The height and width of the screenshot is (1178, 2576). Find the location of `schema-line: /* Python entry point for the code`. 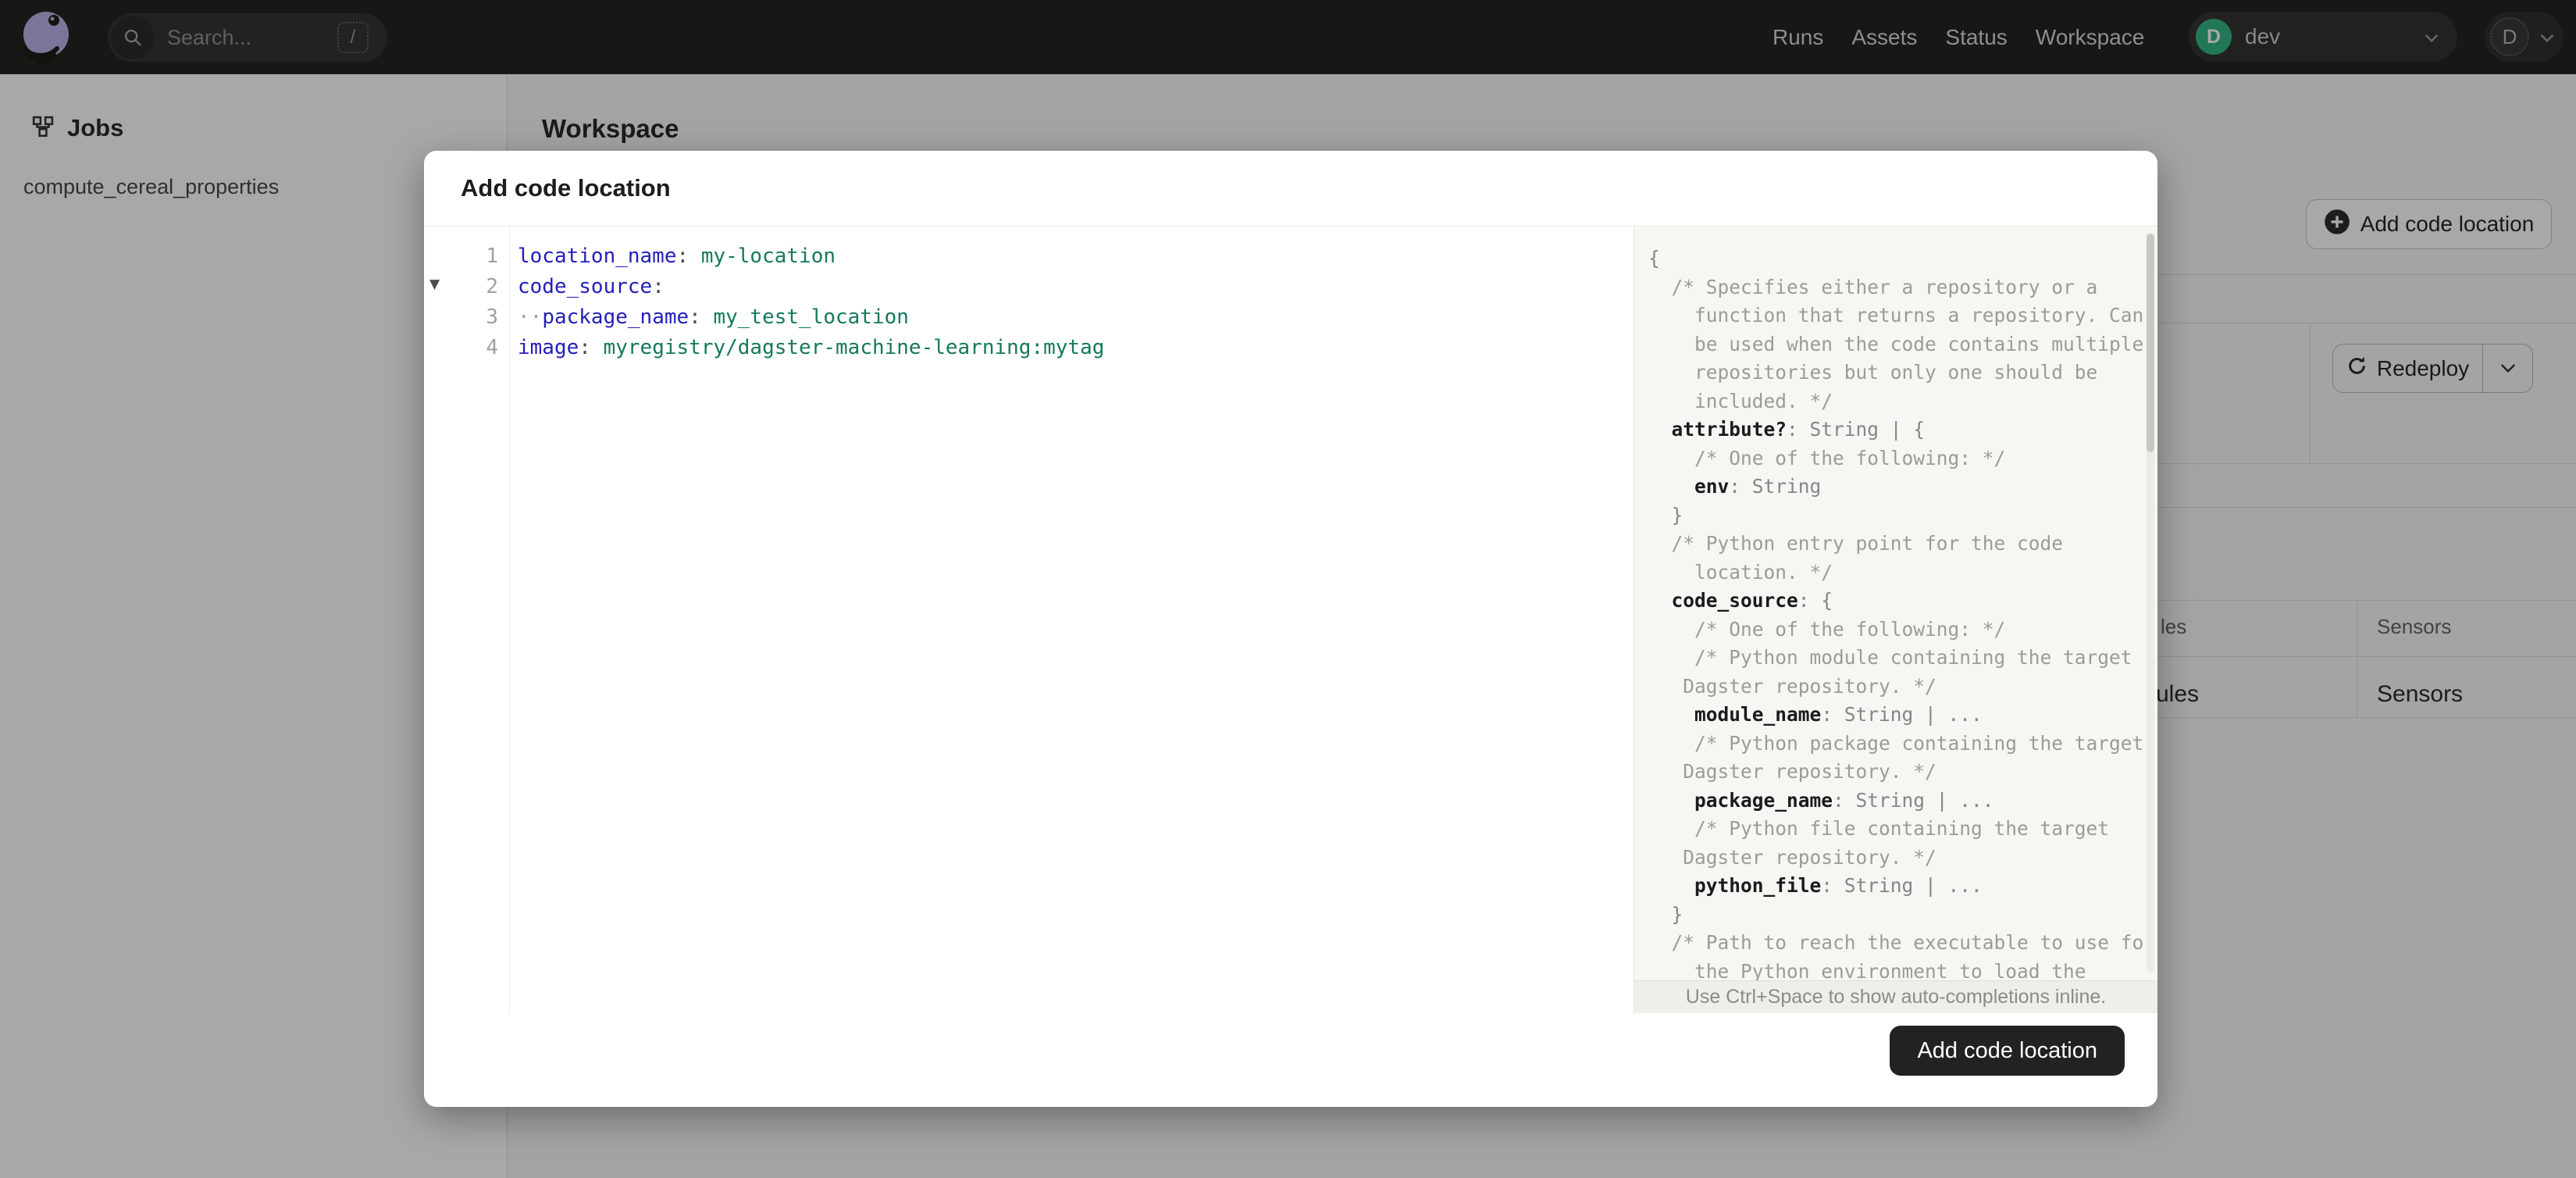

schema-line: /* Python entry point for the code is located at coordinates (1856, 543).